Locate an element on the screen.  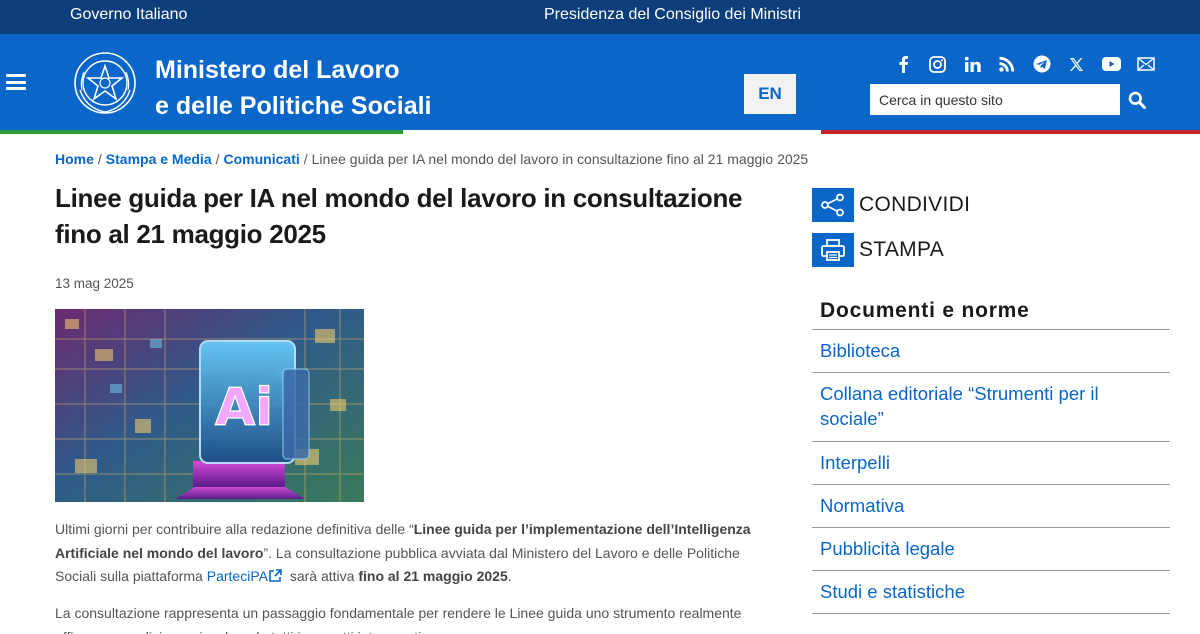
search-icon is located at coordinates (1137, 100).